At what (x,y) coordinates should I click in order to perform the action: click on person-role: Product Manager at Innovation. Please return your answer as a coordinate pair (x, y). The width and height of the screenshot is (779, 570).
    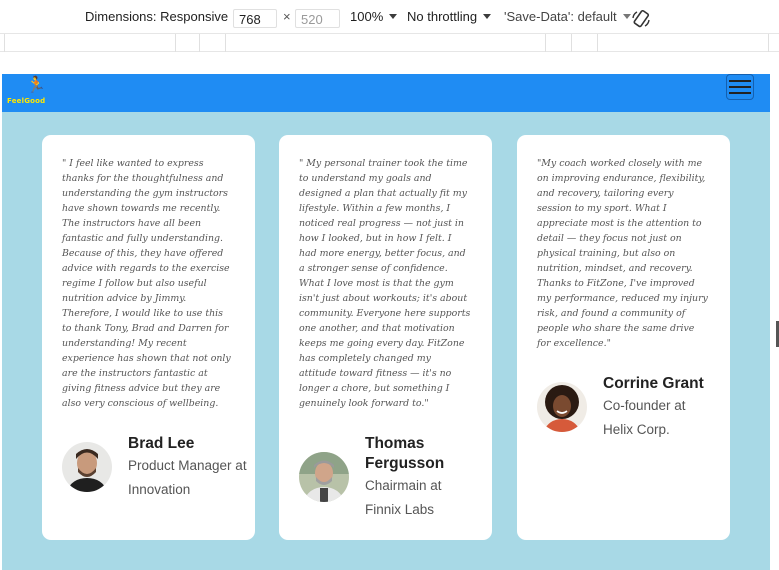
    Looking at the image, I should click on (187, 477).